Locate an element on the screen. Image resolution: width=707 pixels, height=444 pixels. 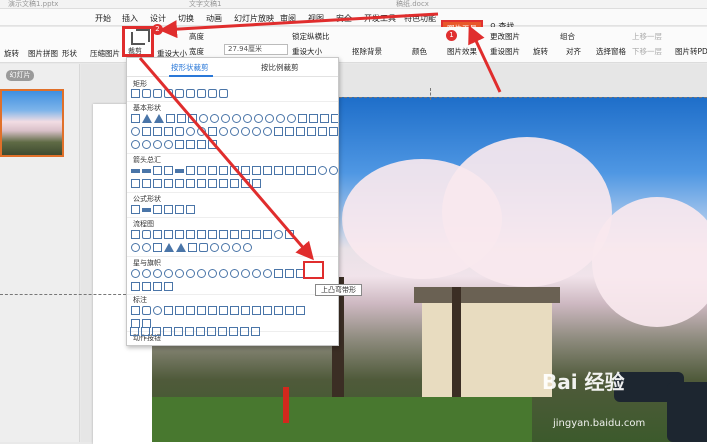
menu-item-review: 审阅 is located at coordinates (288, 18).